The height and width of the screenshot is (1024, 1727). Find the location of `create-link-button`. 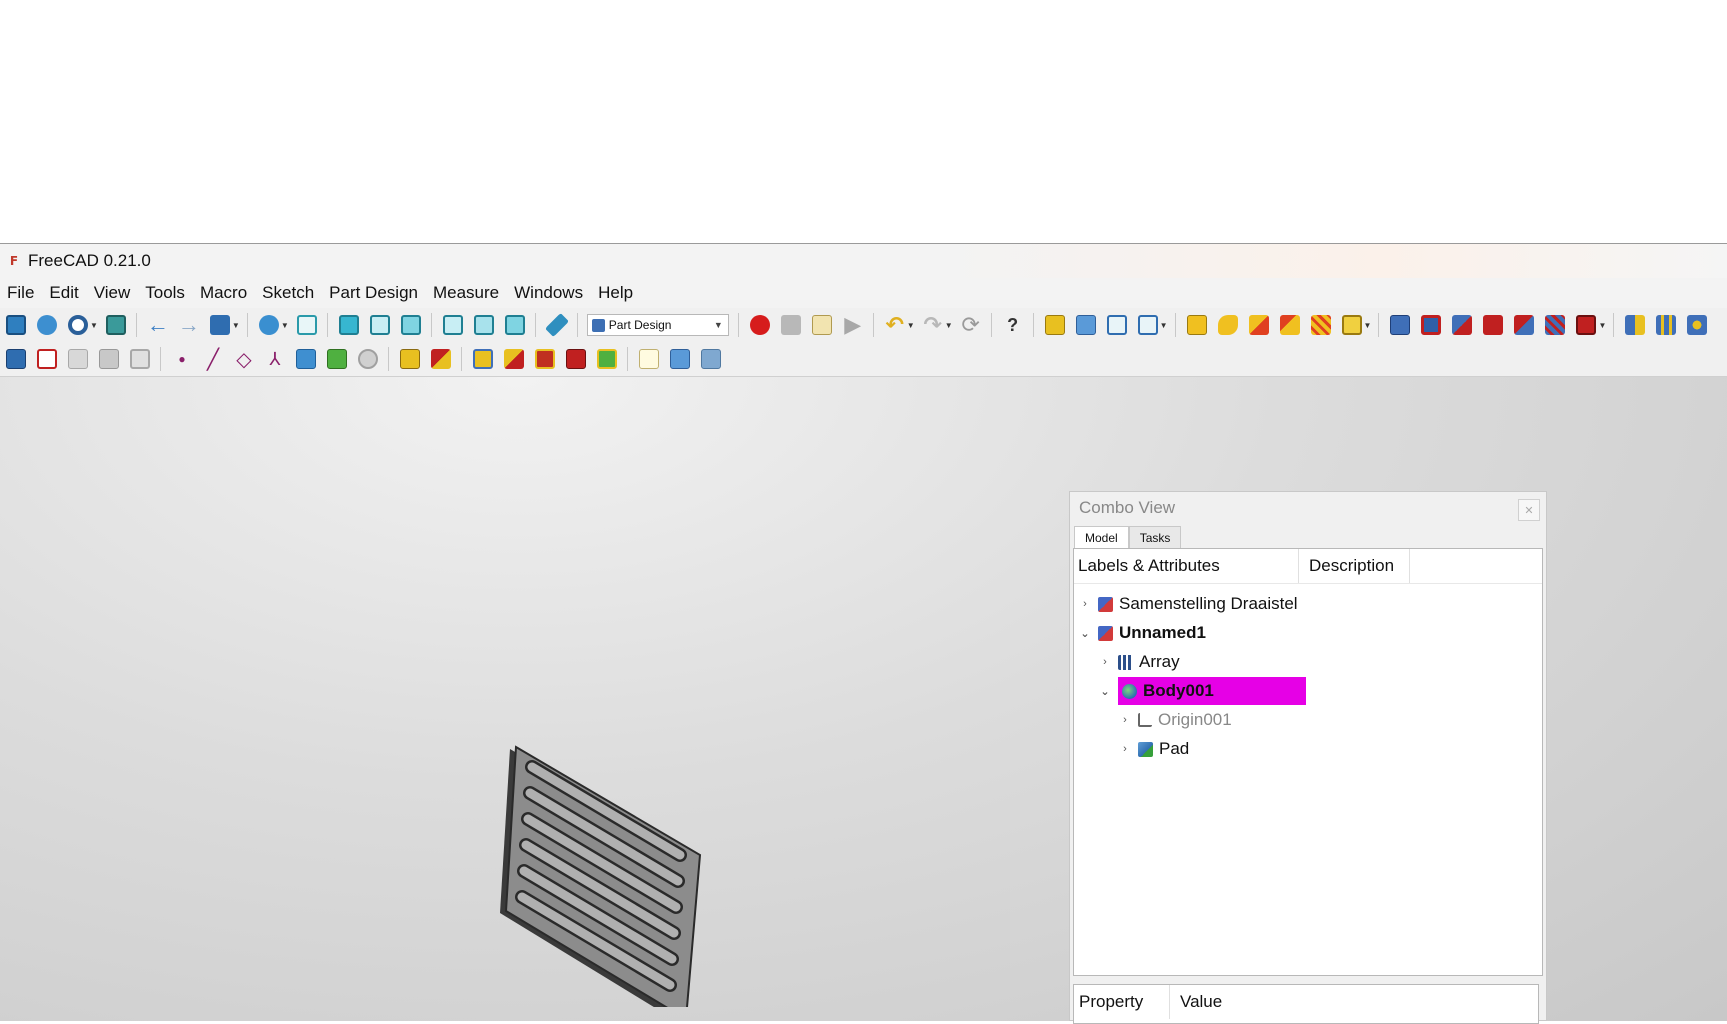

create-link-button is located at coordinates (1117, 325).